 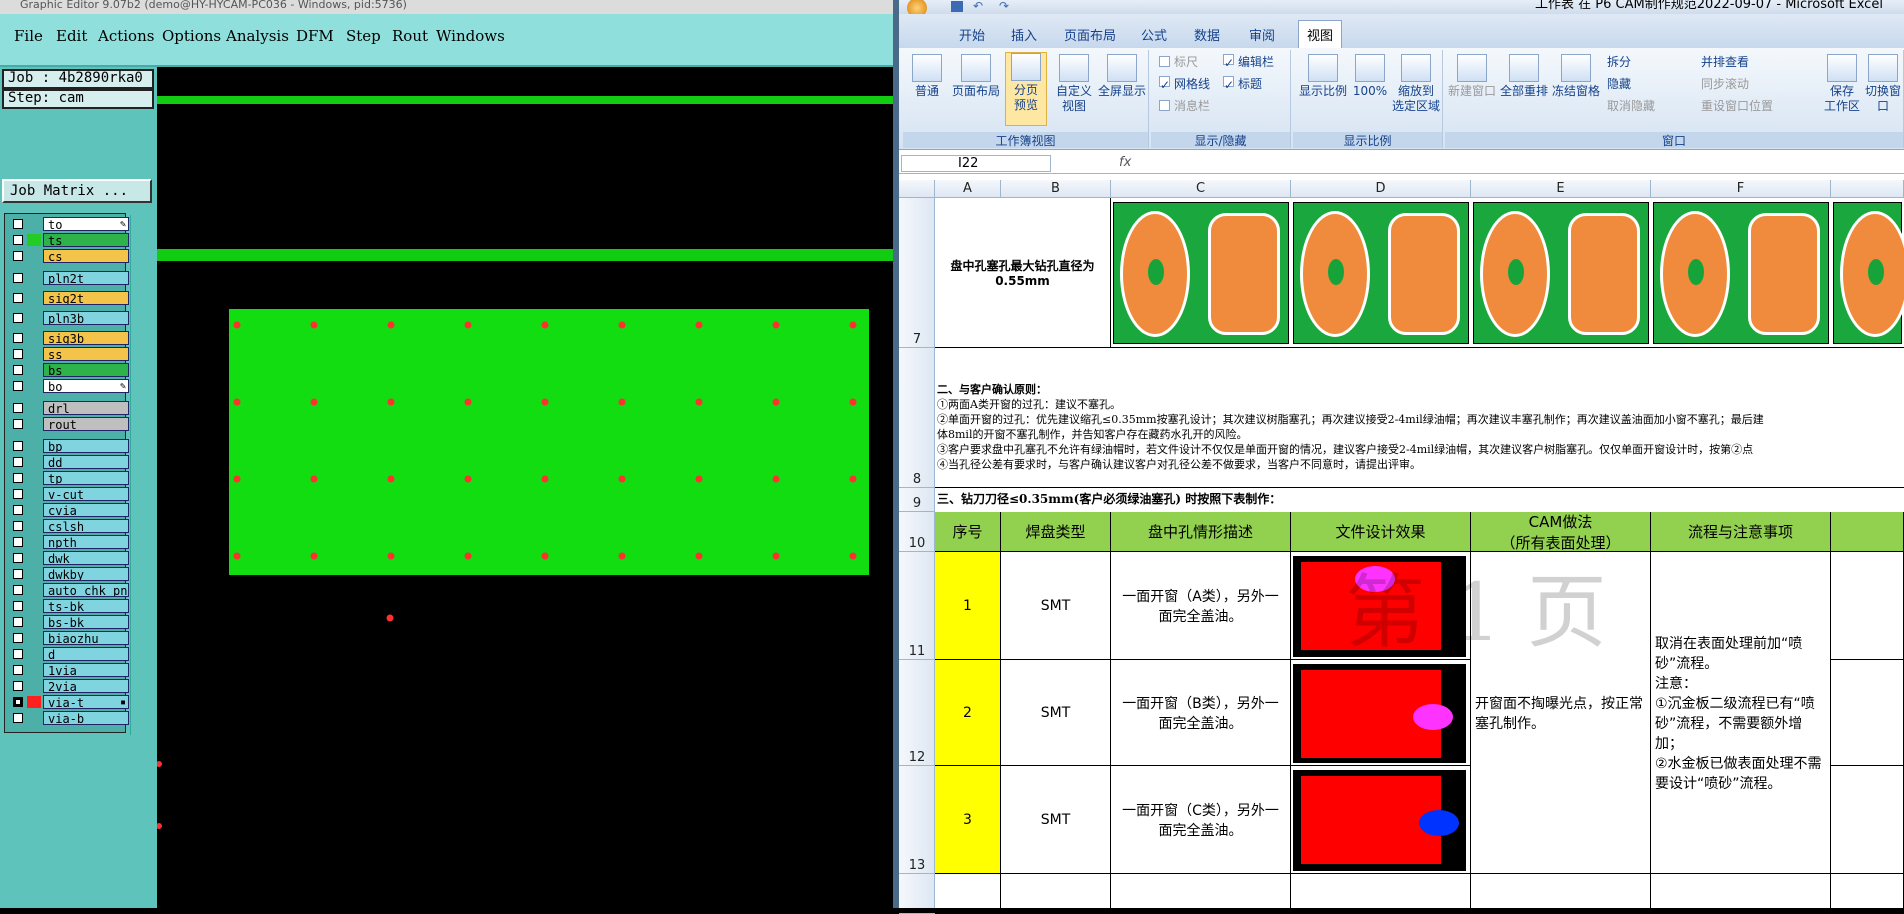 What do you see at coordinates (1026, 89) in the screenshot?
I see `page-break-preview-button: 分页 预览` at bounding box center [1026, 89].